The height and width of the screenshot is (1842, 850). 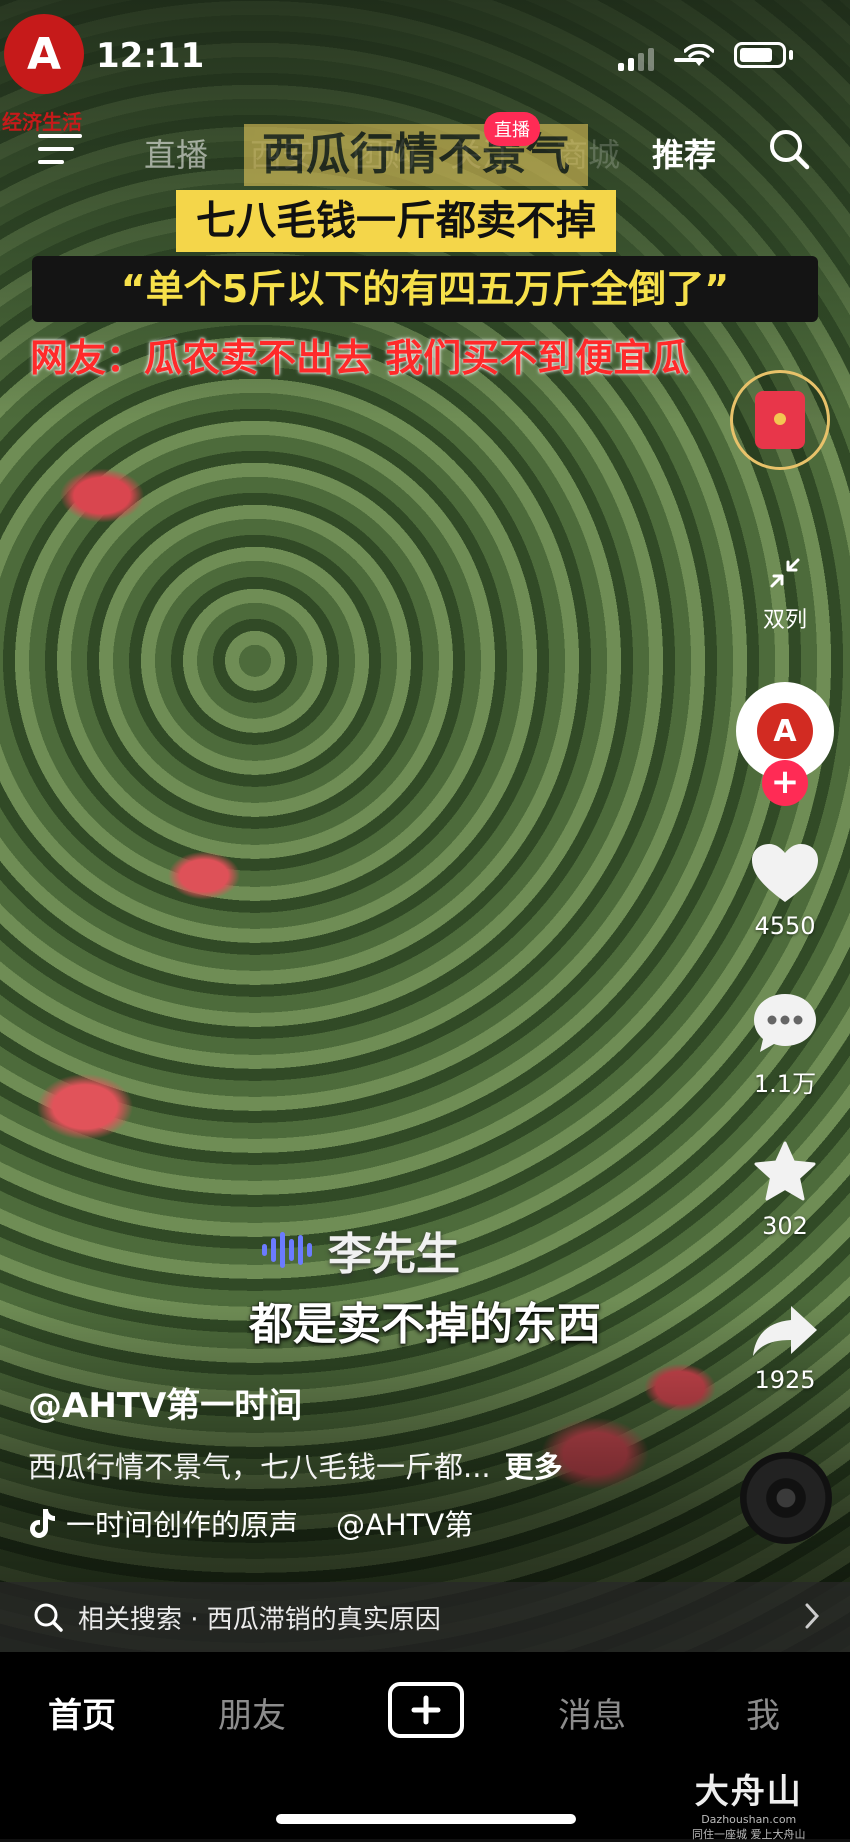 I want to click on comment-button: 1.1万, so click(x=785, y=1044).